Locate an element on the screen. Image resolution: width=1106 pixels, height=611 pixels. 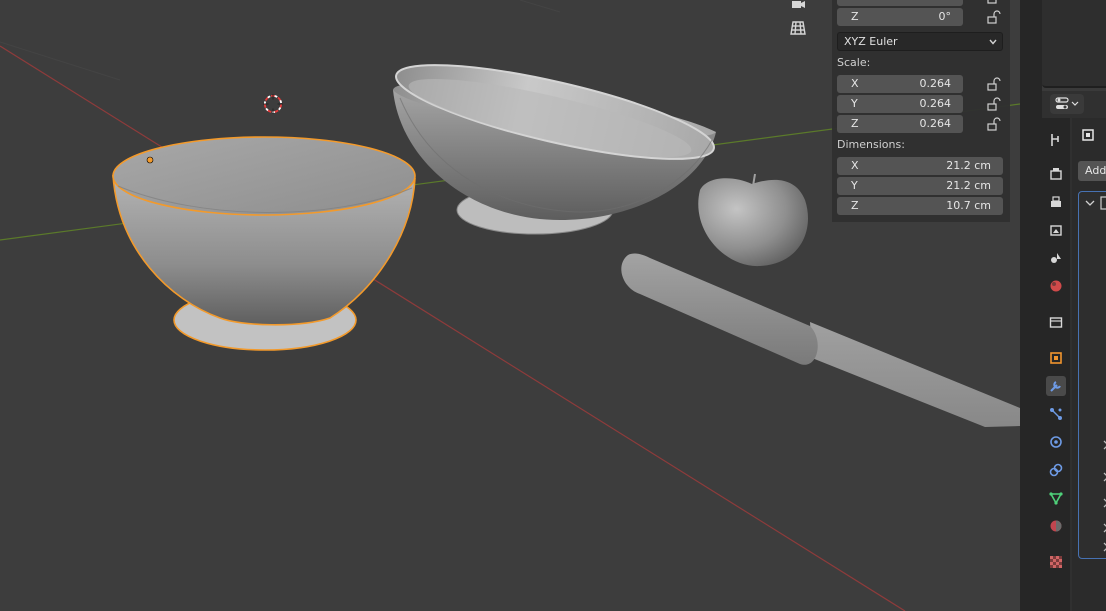
grid-view-icon is located at coordinates (798, 28).